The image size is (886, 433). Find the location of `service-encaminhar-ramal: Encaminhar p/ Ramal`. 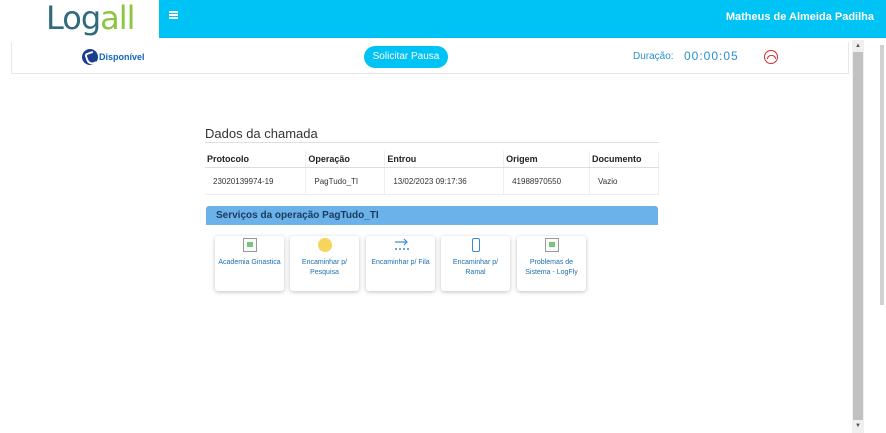

service-encaminhar-ramal: Encaminhar p/ Ramal is located at coordinates (475, 263).